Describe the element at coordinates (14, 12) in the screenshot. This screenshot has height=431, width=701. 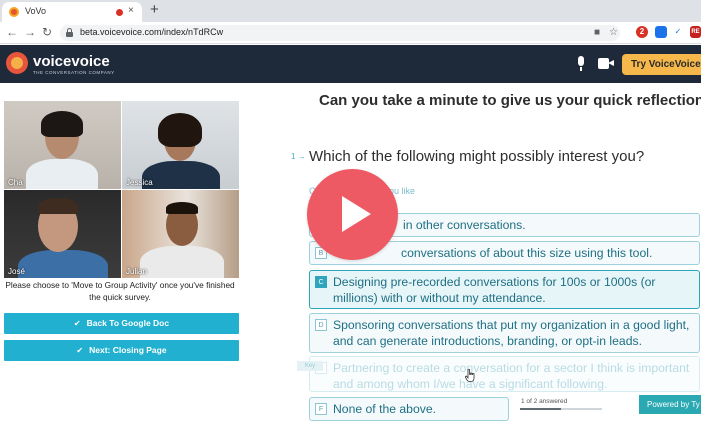
I see `voicevoice-favicon-icon` at that location.